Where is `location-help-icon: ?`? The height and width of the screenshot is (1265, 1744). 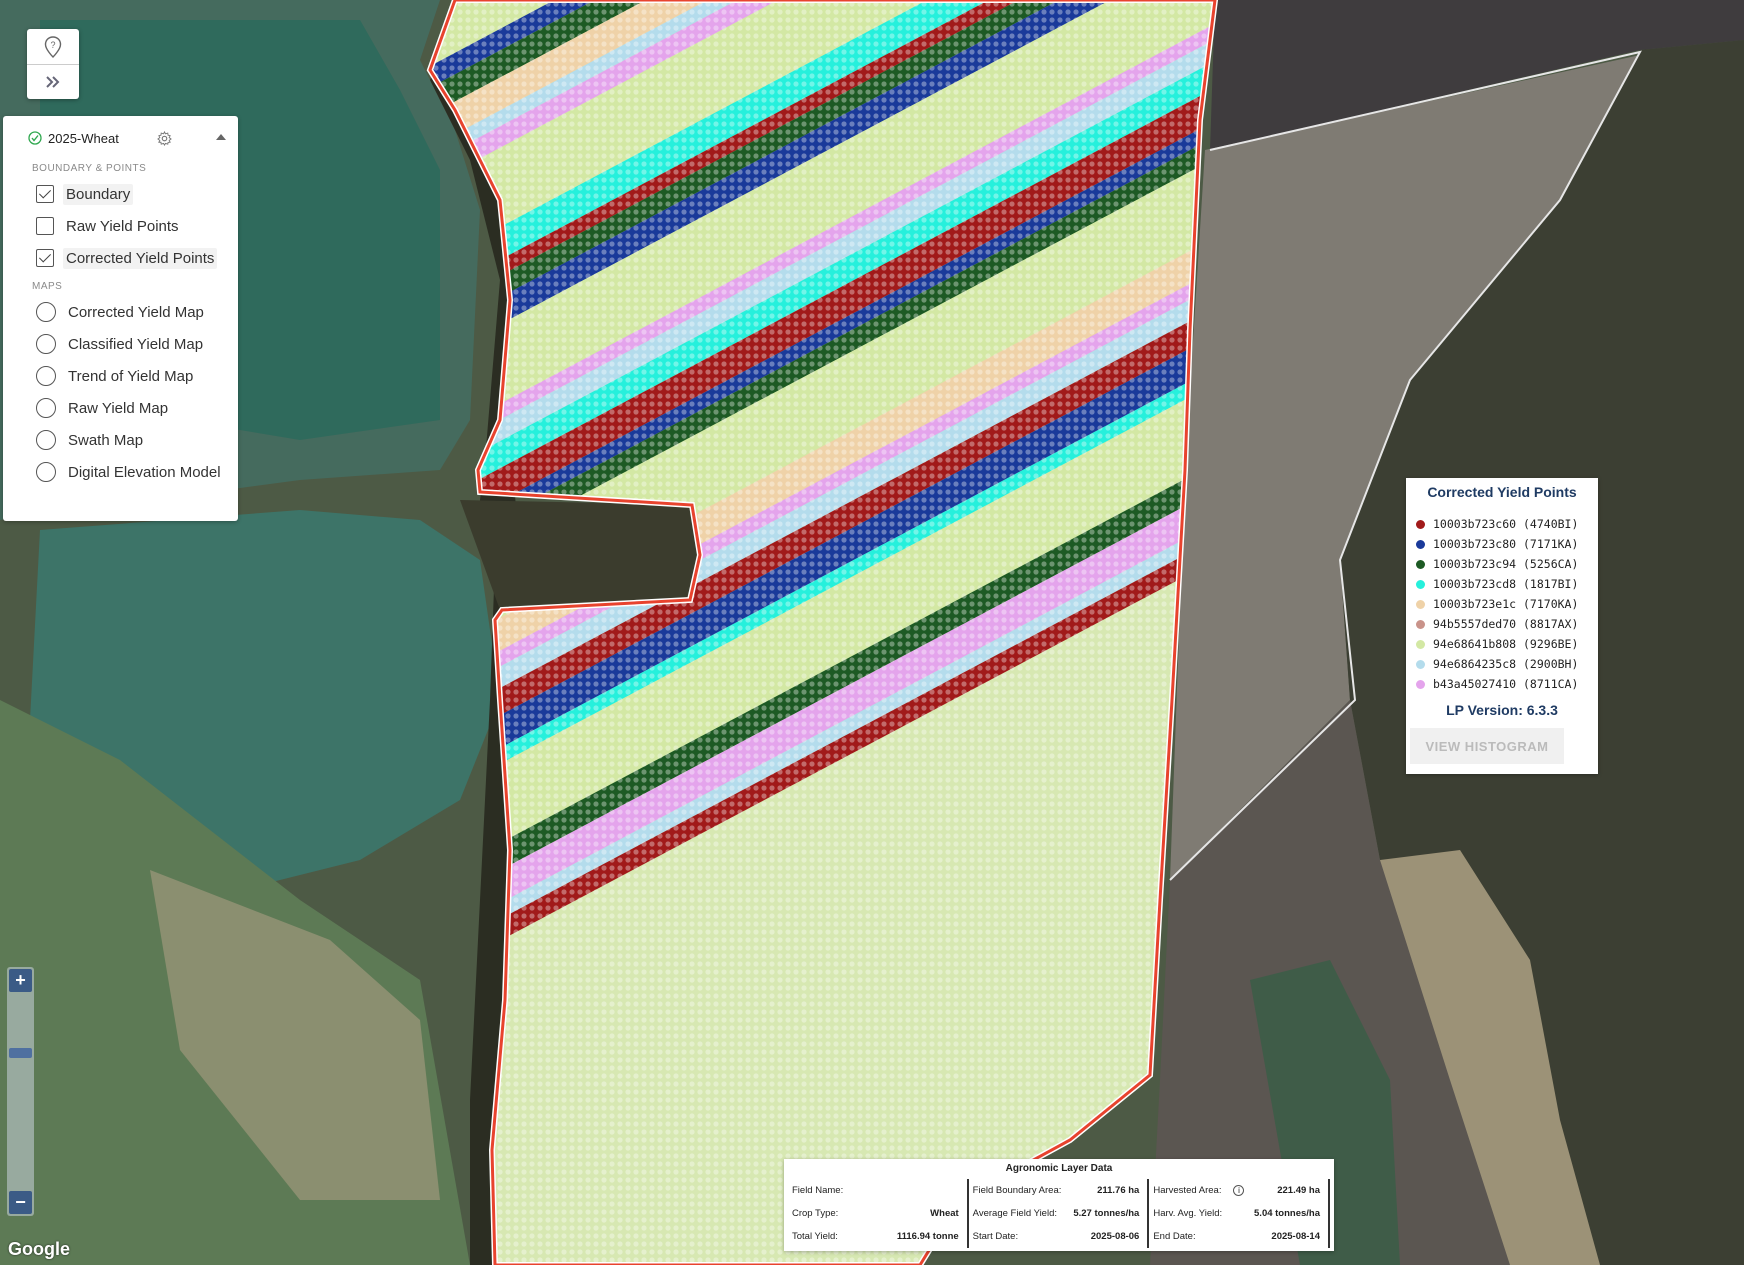
location-help-icon: ? is located at coordinates (53, 46).